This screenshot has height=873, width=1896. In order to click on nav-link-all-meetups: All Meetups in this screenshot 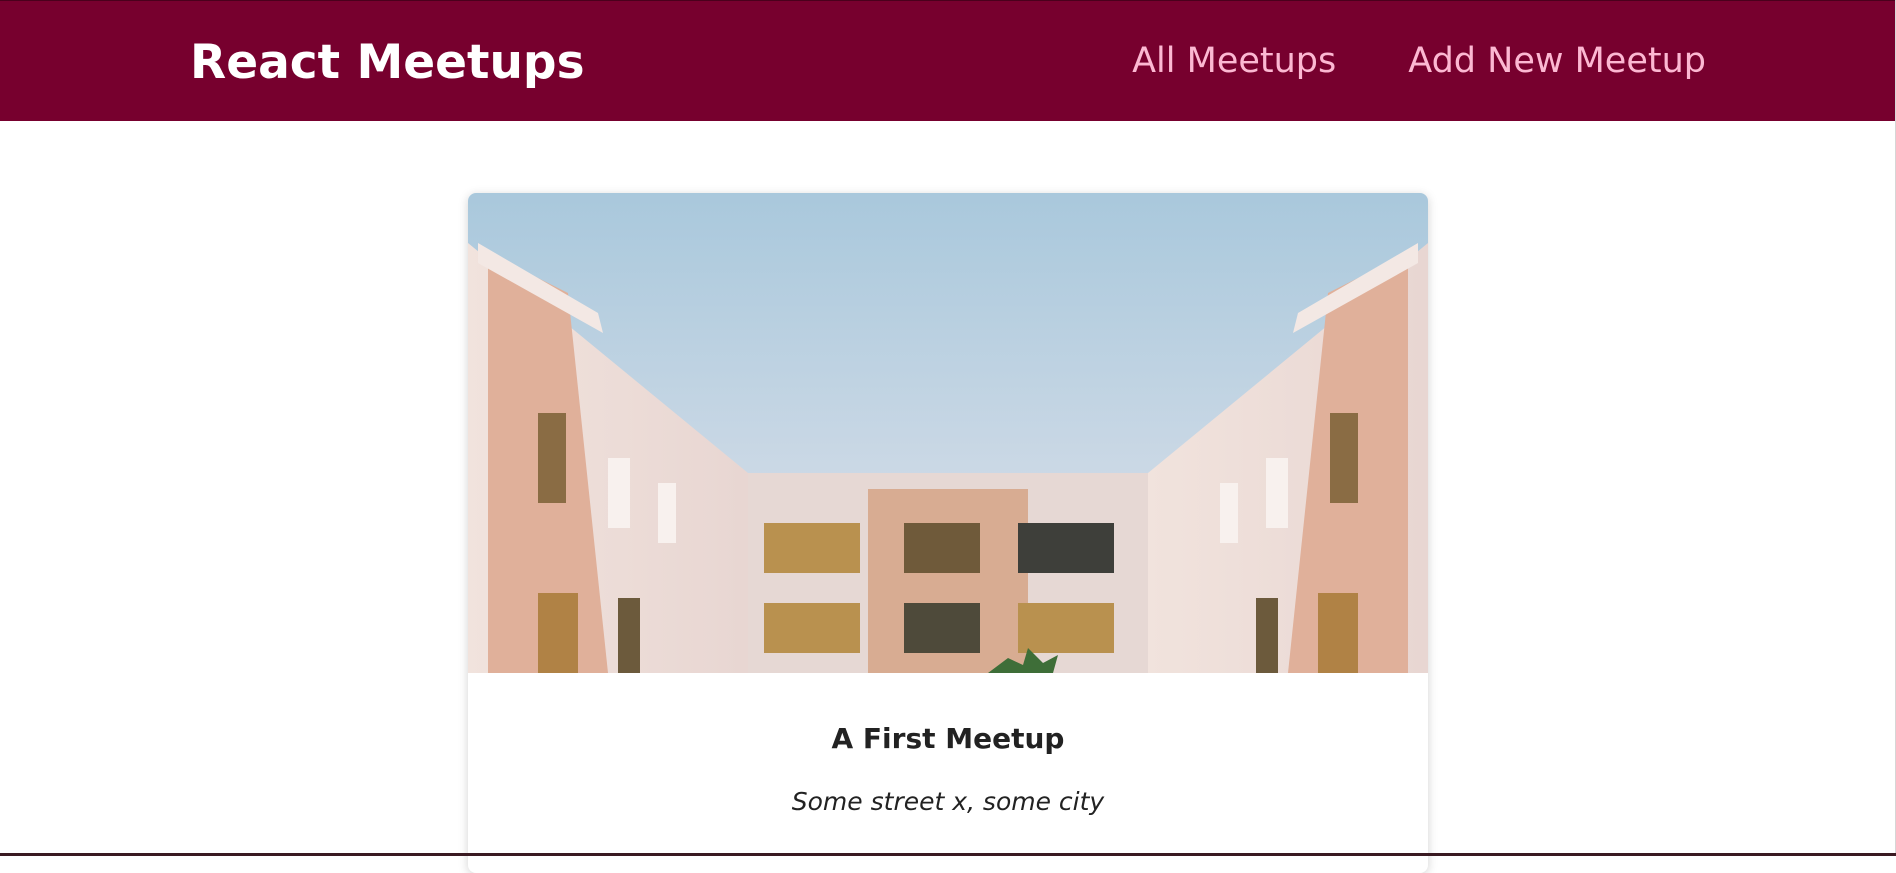, I will do `click(1234, 61)`.